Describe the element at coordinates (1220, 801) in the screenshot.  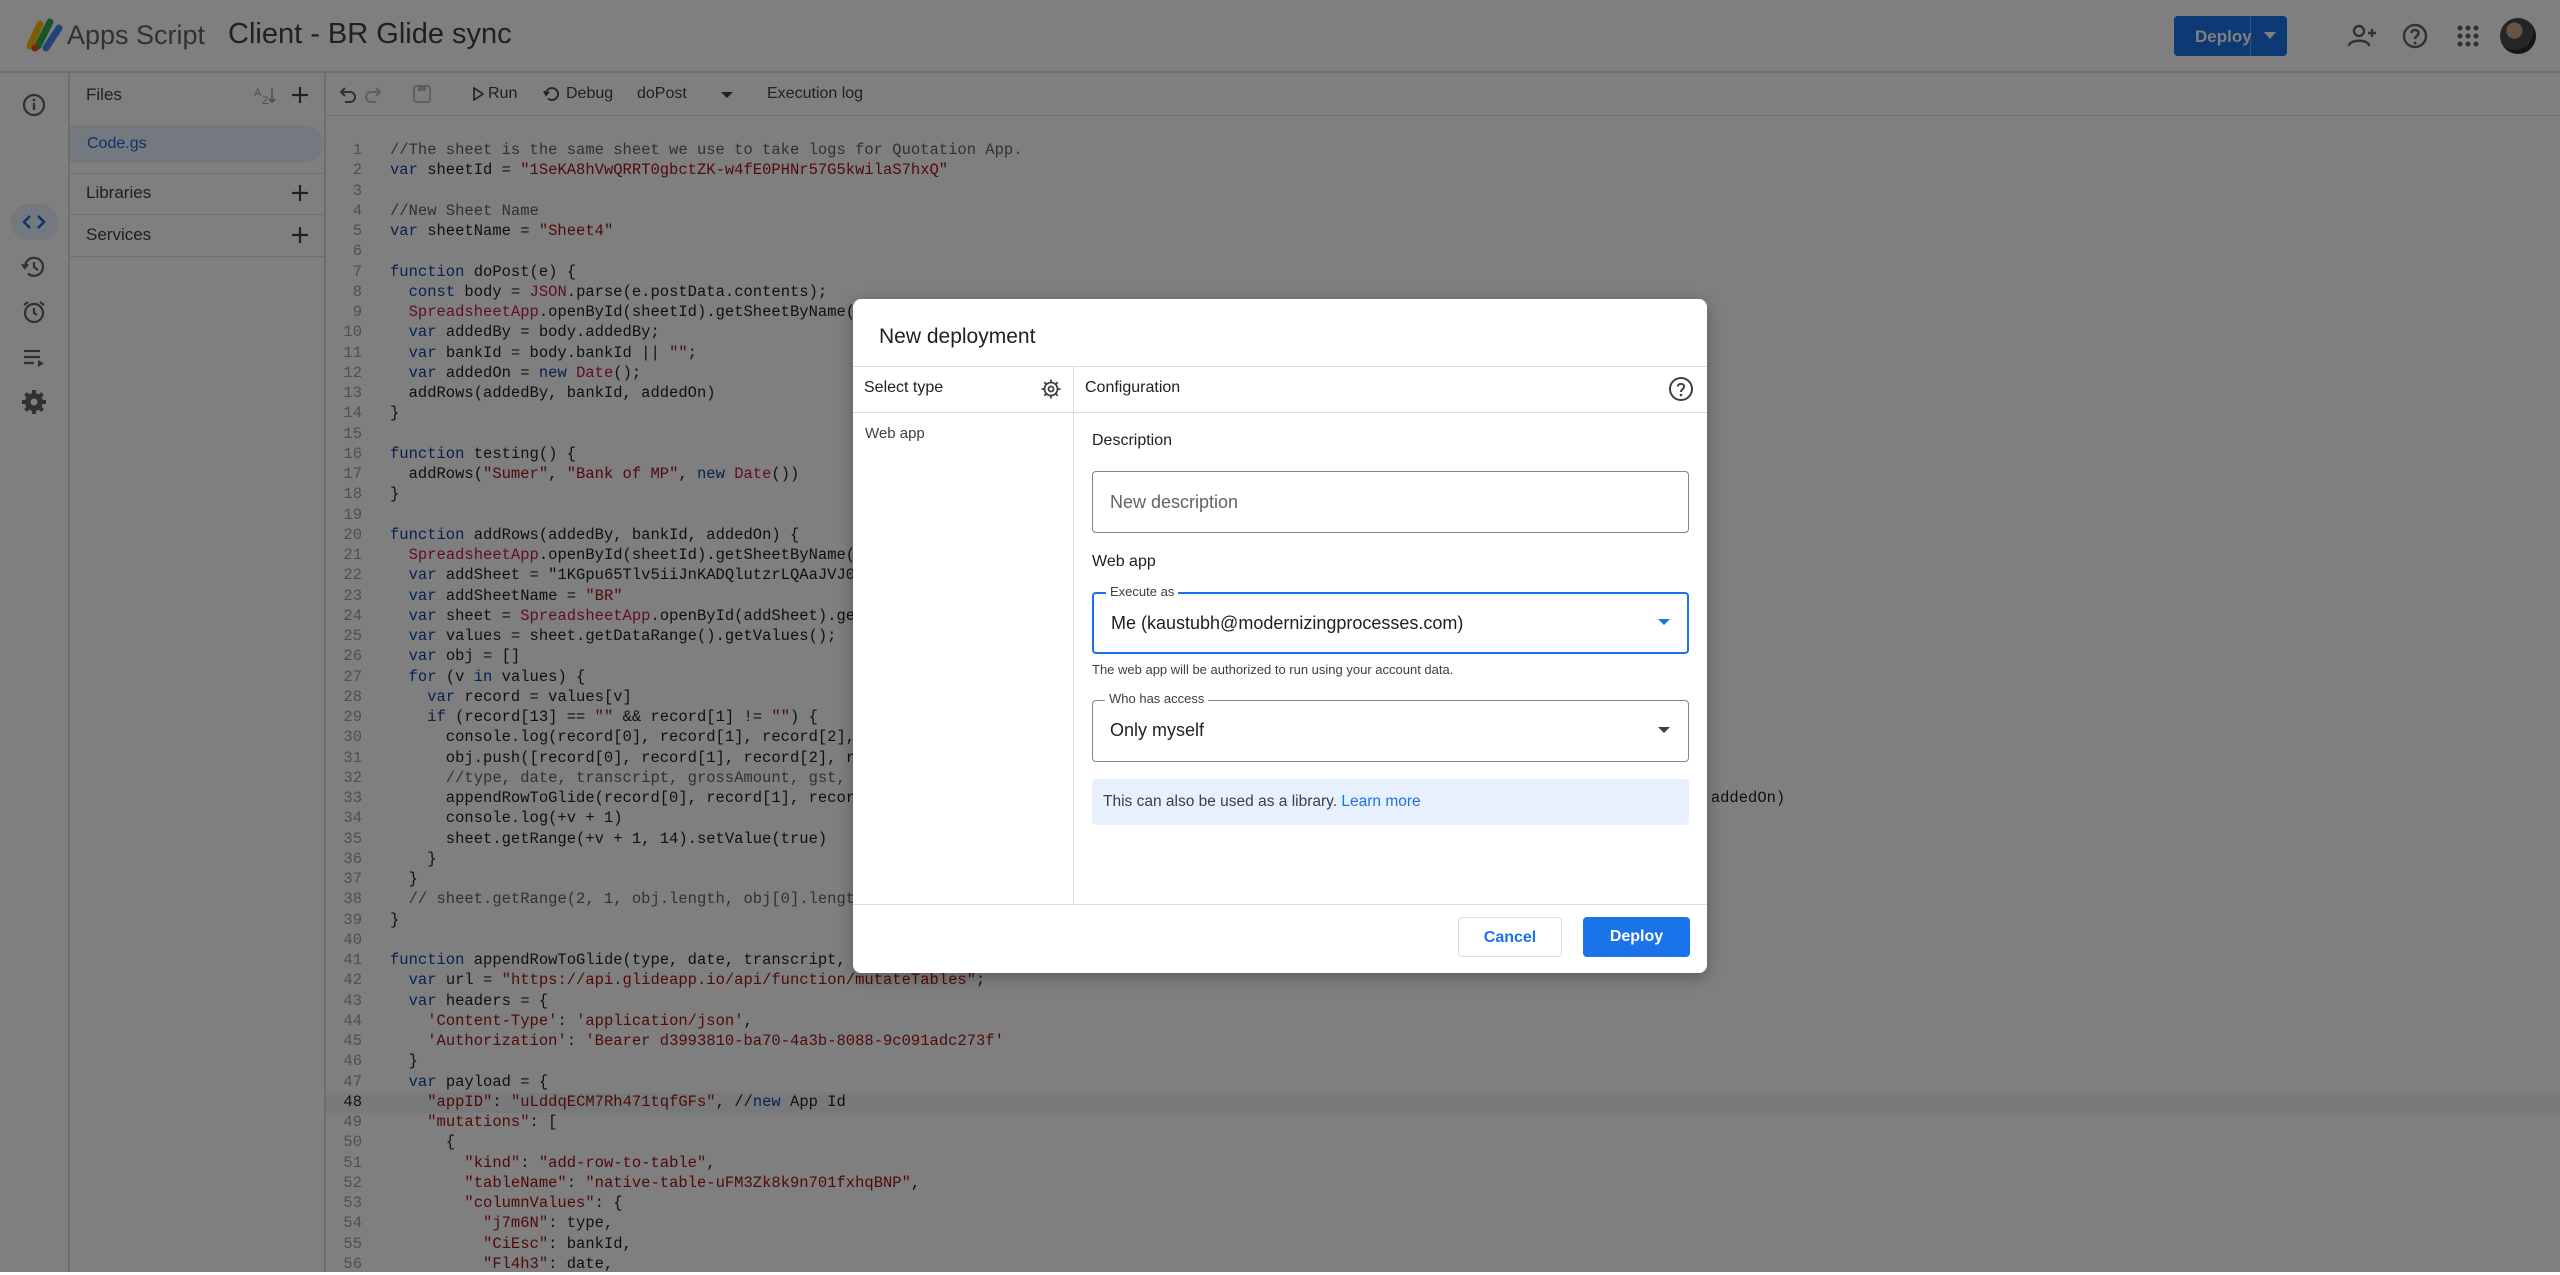
I see `info-text: This can also be used as a library.` at that location.